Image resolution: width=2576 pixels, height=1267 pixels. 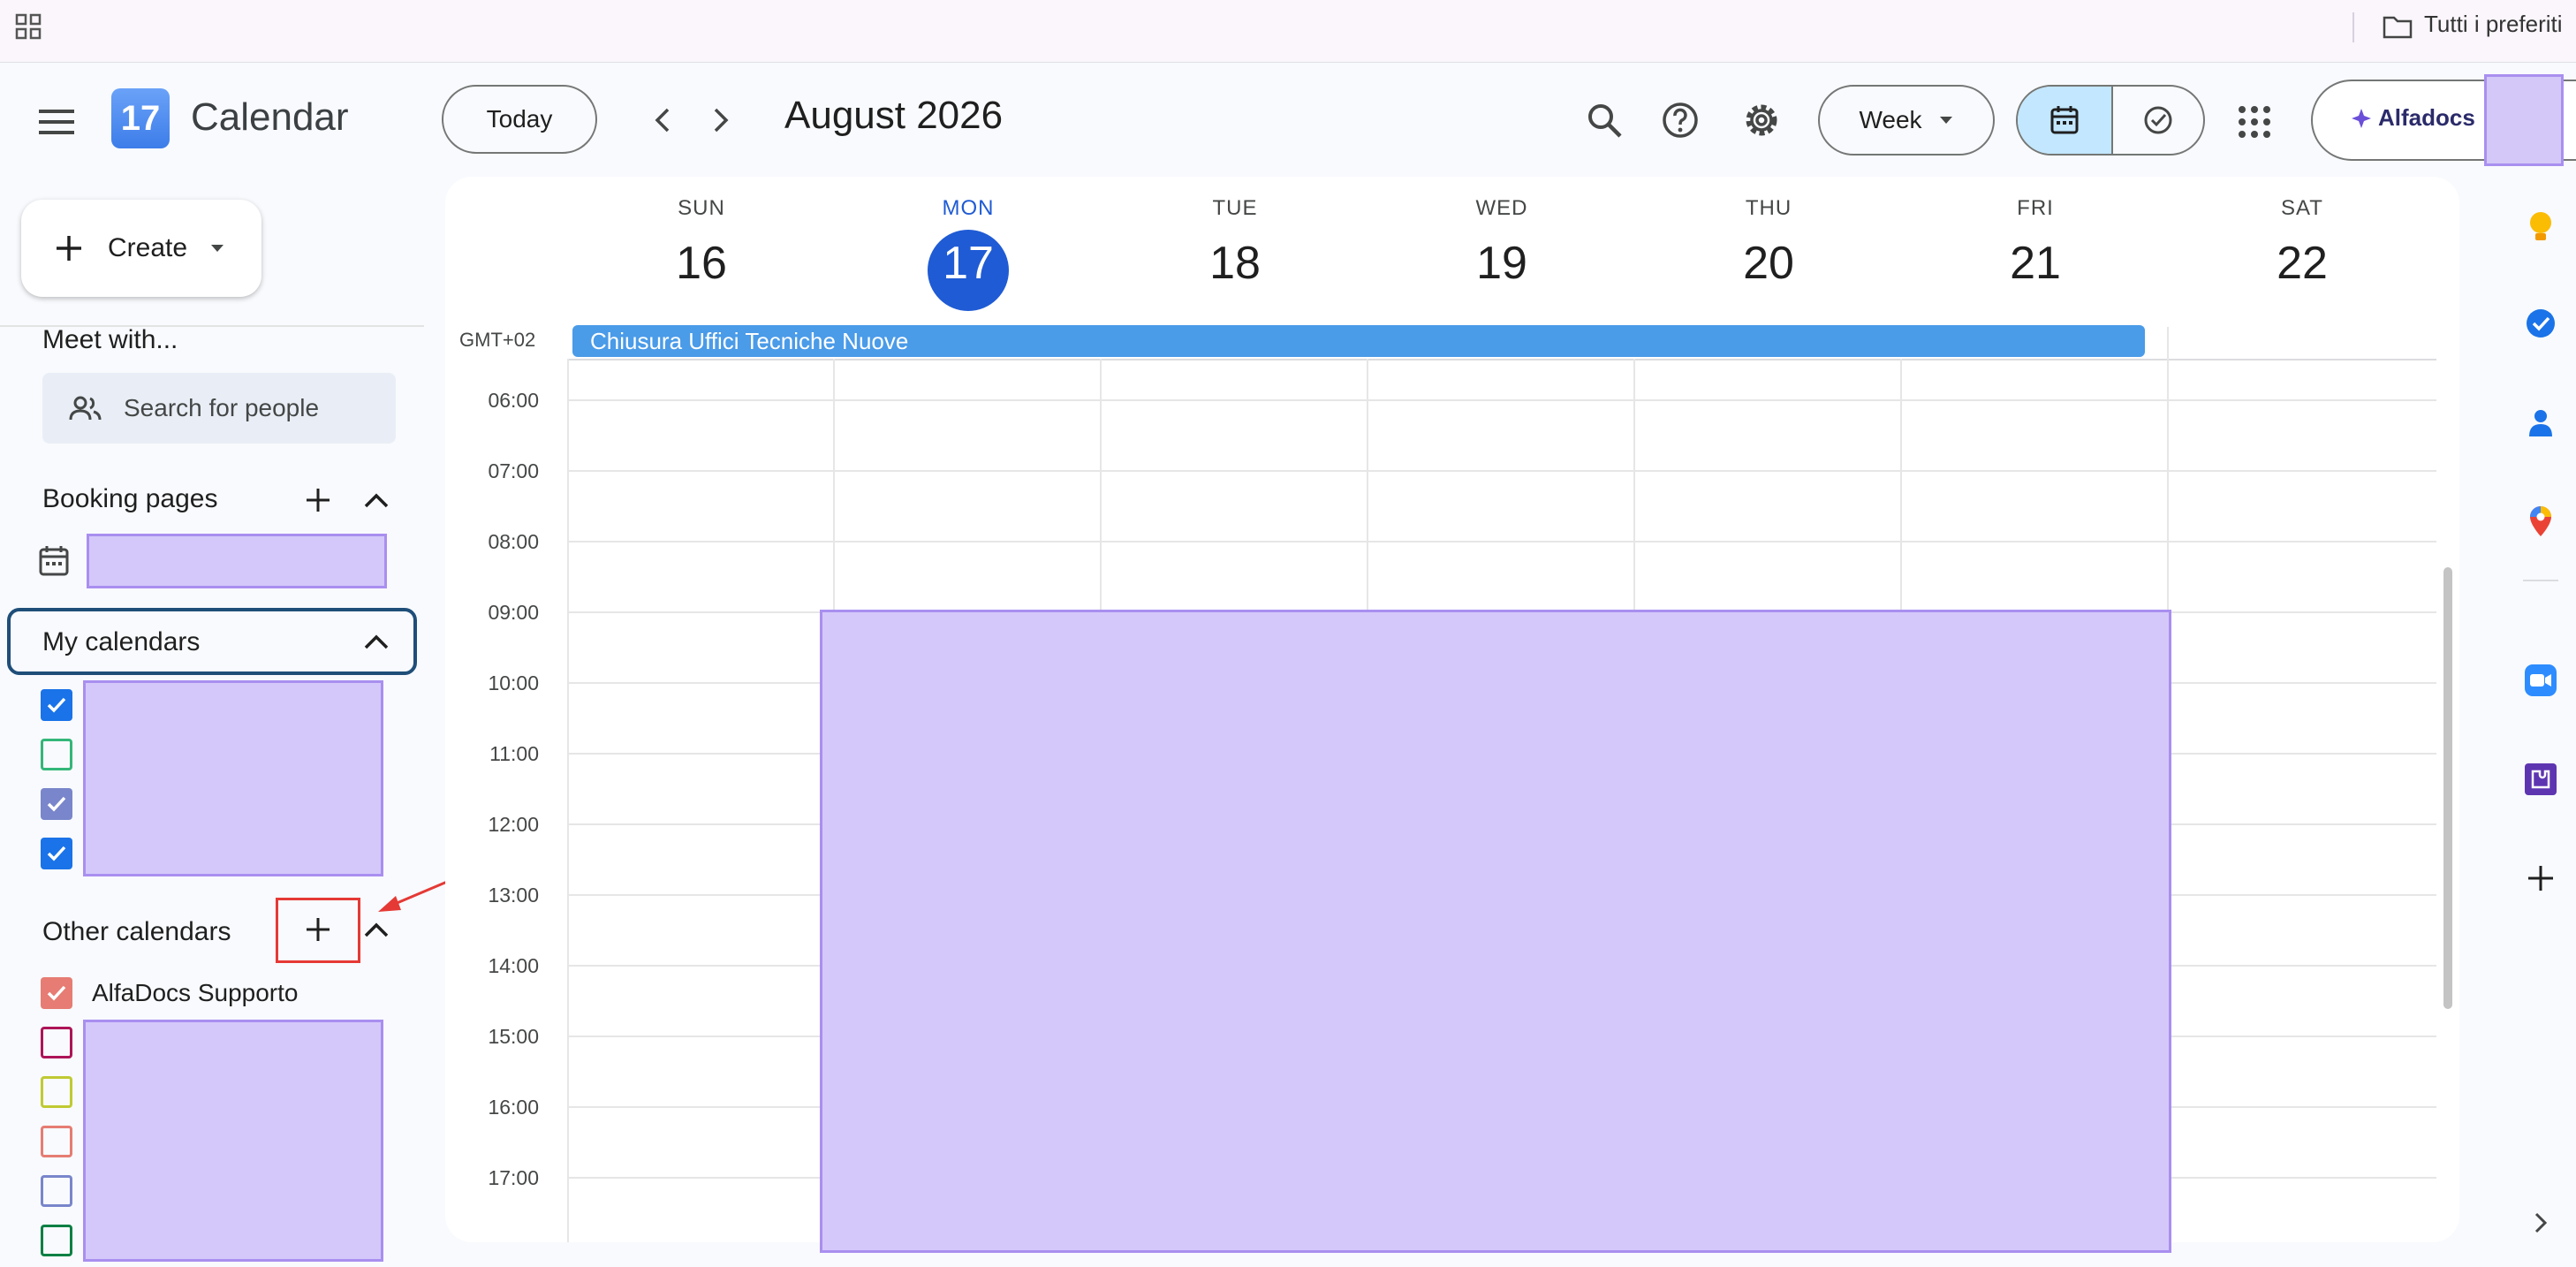 I want to click on settings-gear-icon, so click(x=1762, y=120).